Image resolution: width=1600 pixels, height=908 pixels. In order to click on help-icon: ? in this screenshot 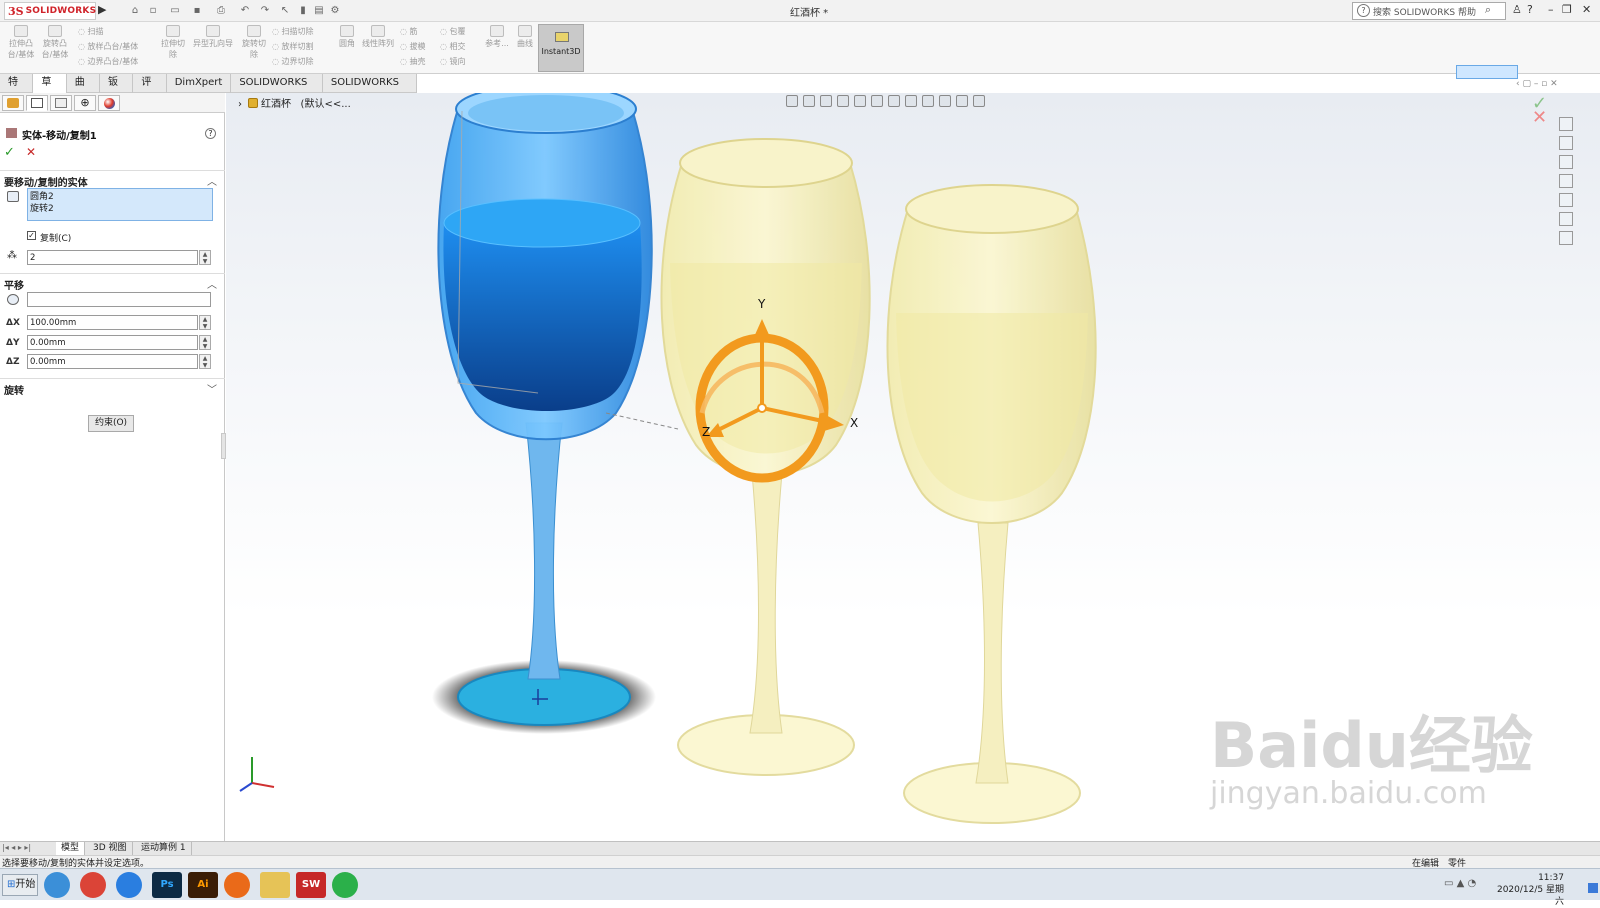, I will do `click(210, 133)`.